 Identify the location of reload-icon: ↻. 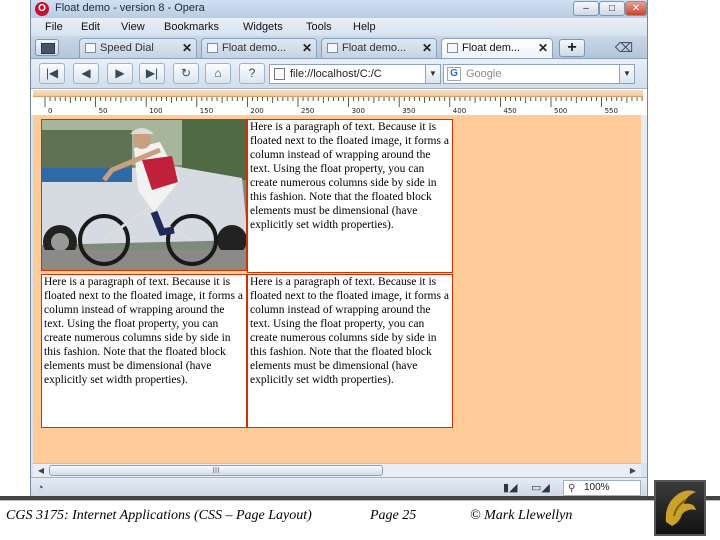
(186, 73).